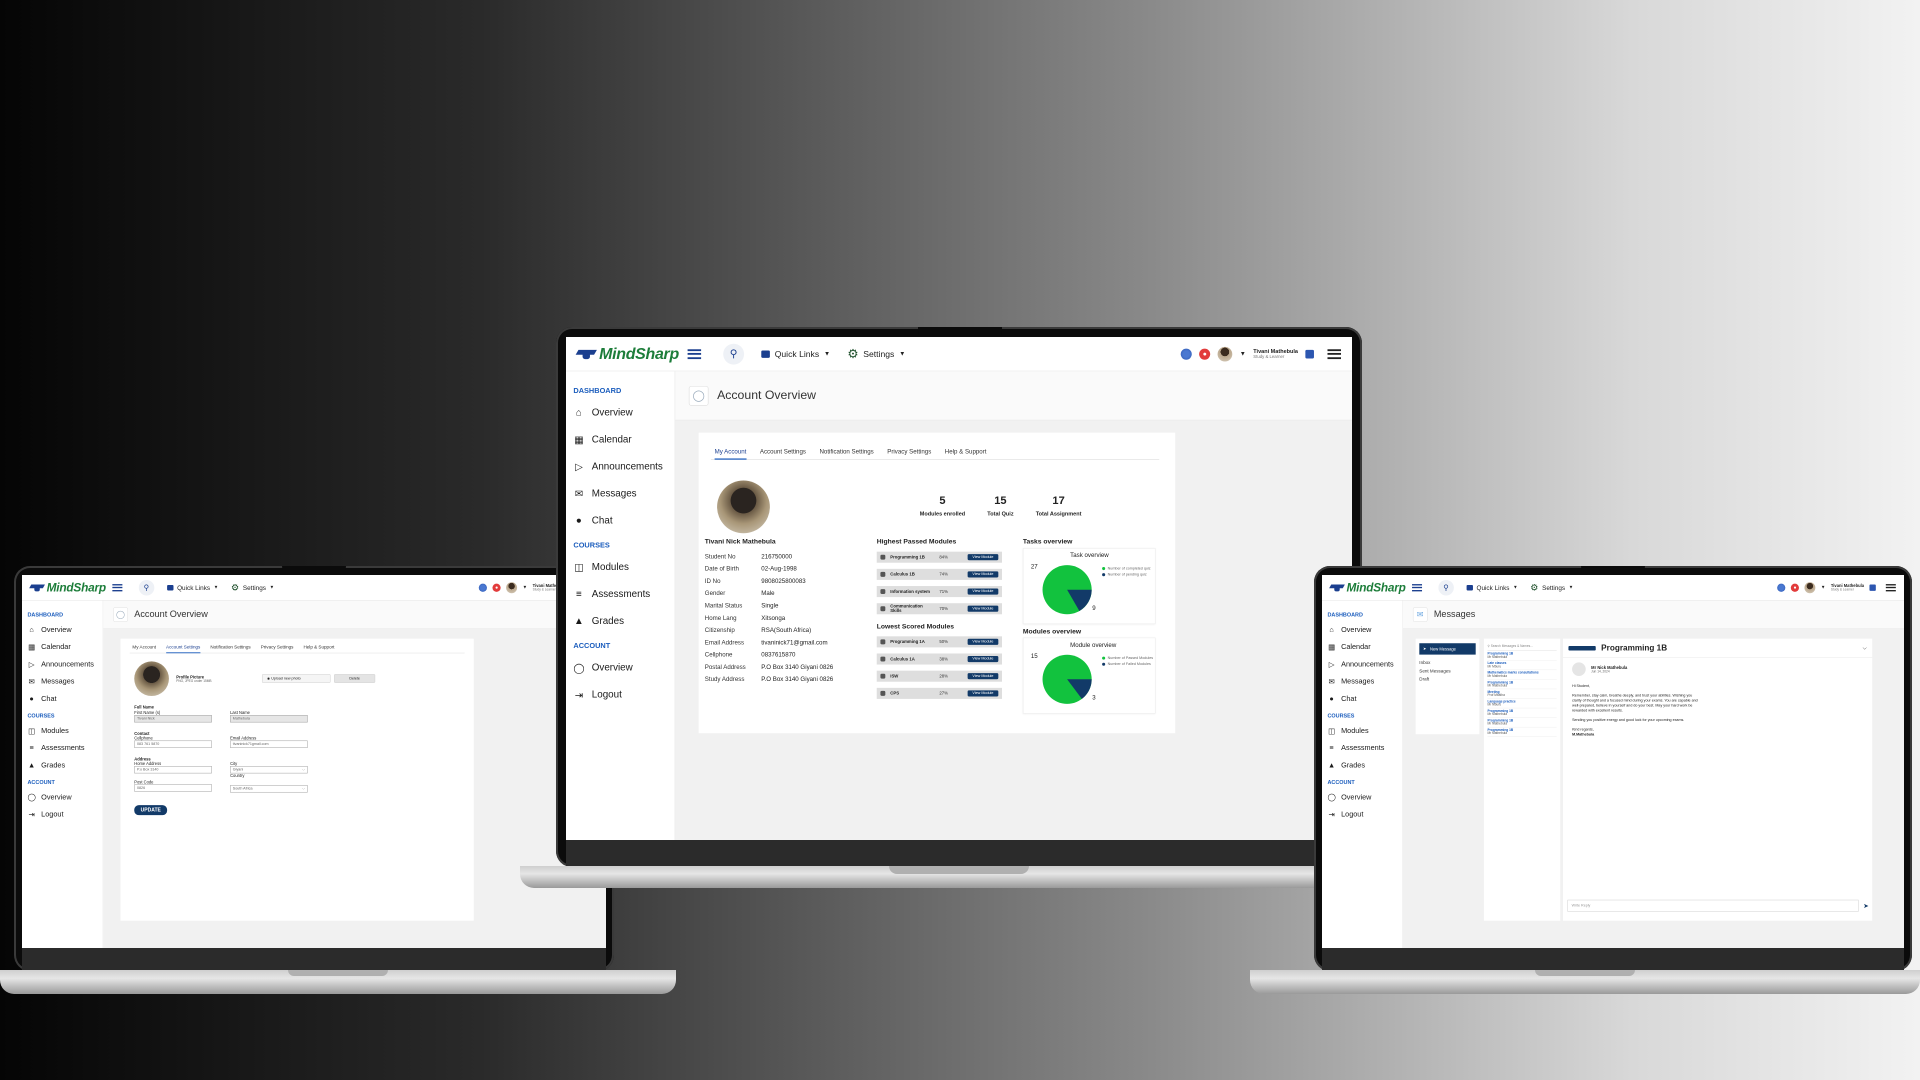 The width and height of the screenshot is (1920, 1080). I want to click on reply-input: Write Reply, so click(1713, 905).